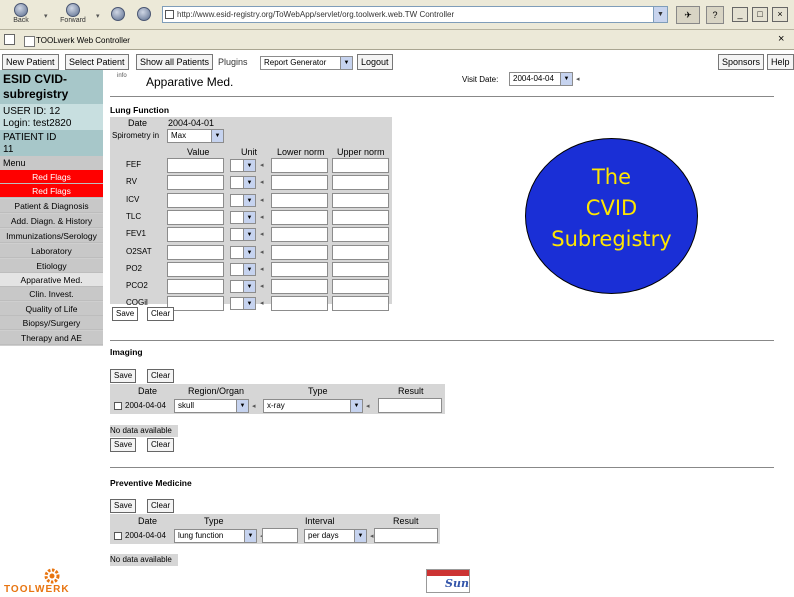  I want to click on tab-toolwerk: TOOLwerk Web Controller, so click(87, 40).